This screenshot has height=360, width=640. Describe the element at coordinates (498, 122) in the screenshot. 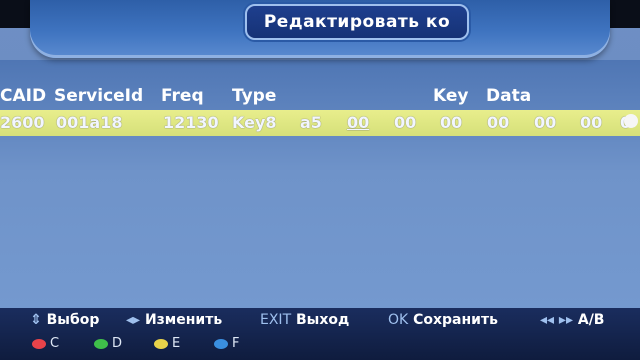

I see `key-byte-4: 00` at that location.